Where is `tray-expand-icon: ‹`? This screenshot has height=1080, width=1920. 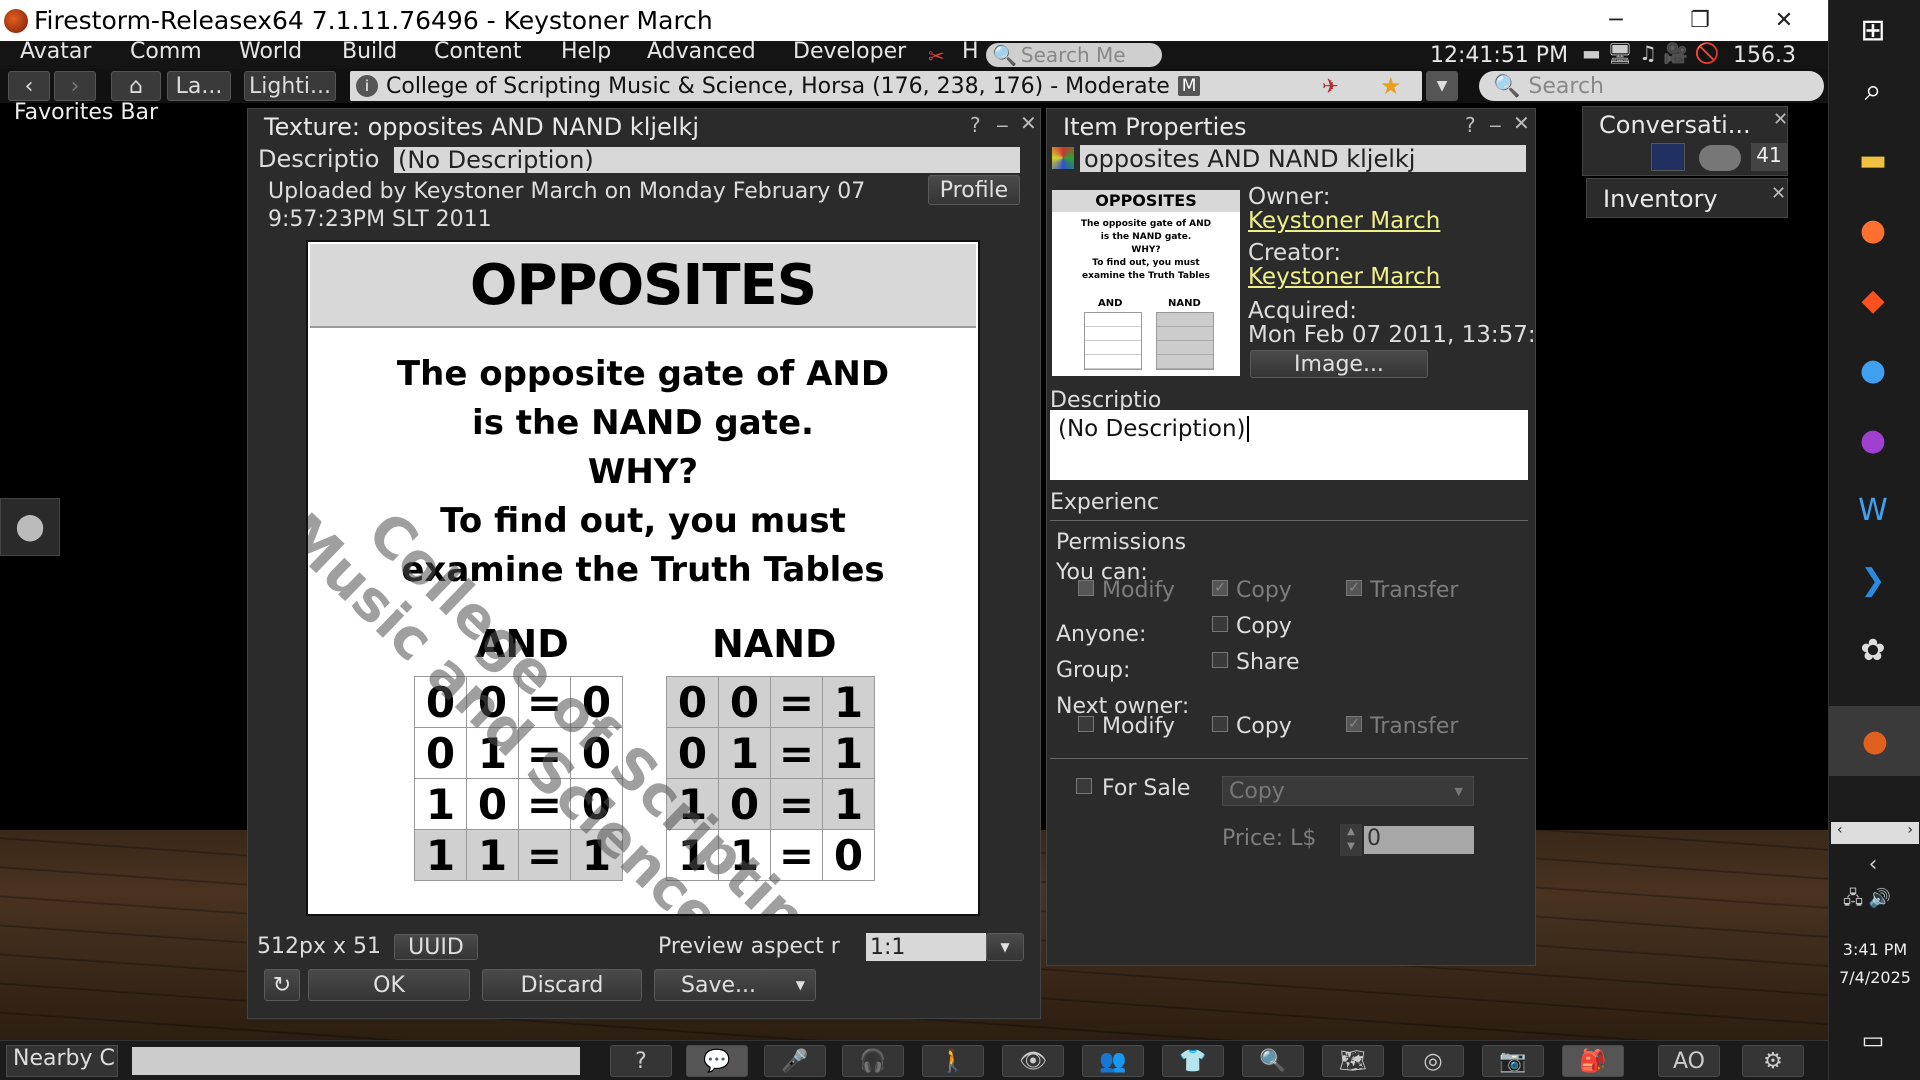 tray-expand-icon: ‹ is located at coordinates (1873, 864).